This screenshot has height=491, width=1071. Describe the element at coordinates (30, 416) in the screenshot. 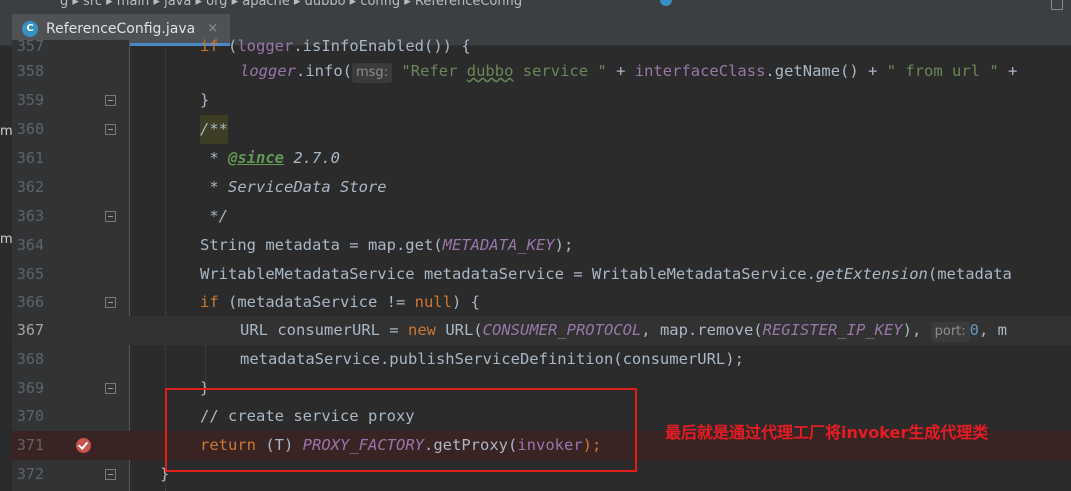

I see `line-number: 370` at that location.